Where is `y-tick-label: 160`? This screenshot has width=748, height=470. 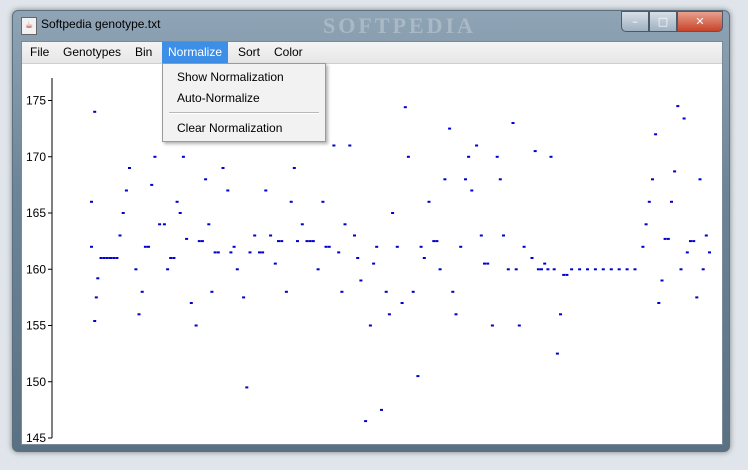 y-tick-label: 160 is located at coordinates (36, 269).